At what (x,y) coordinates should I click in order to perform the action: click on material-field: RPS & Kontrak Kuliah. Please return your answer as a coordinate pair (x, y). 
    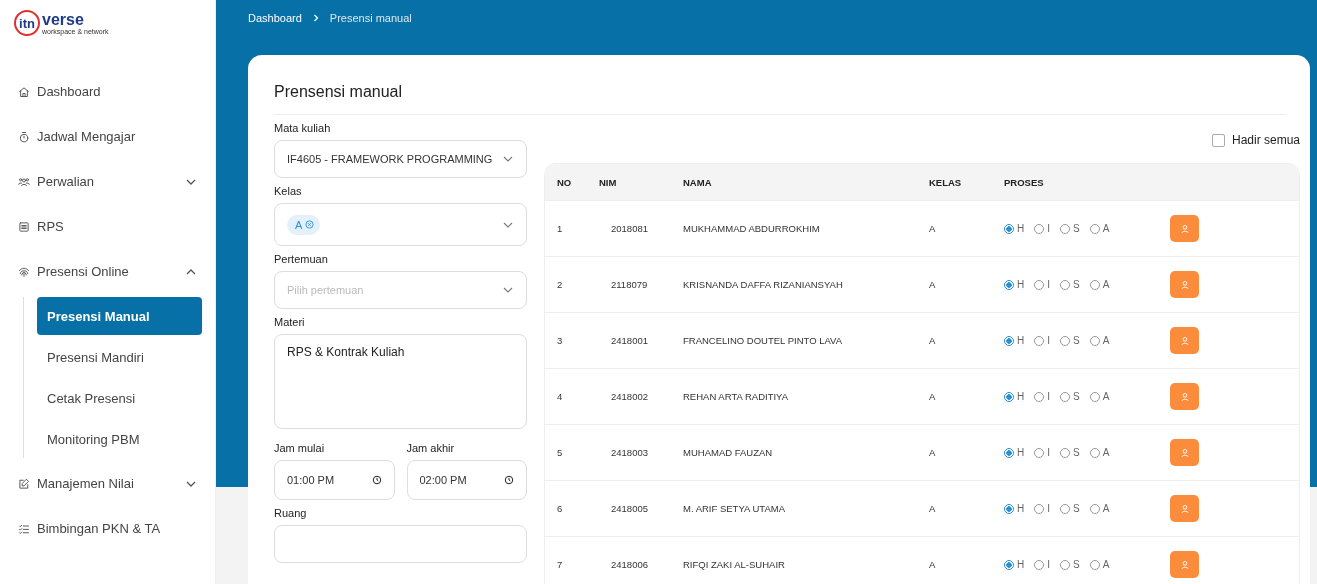
    Looking at the image, I should click on (400, 381).